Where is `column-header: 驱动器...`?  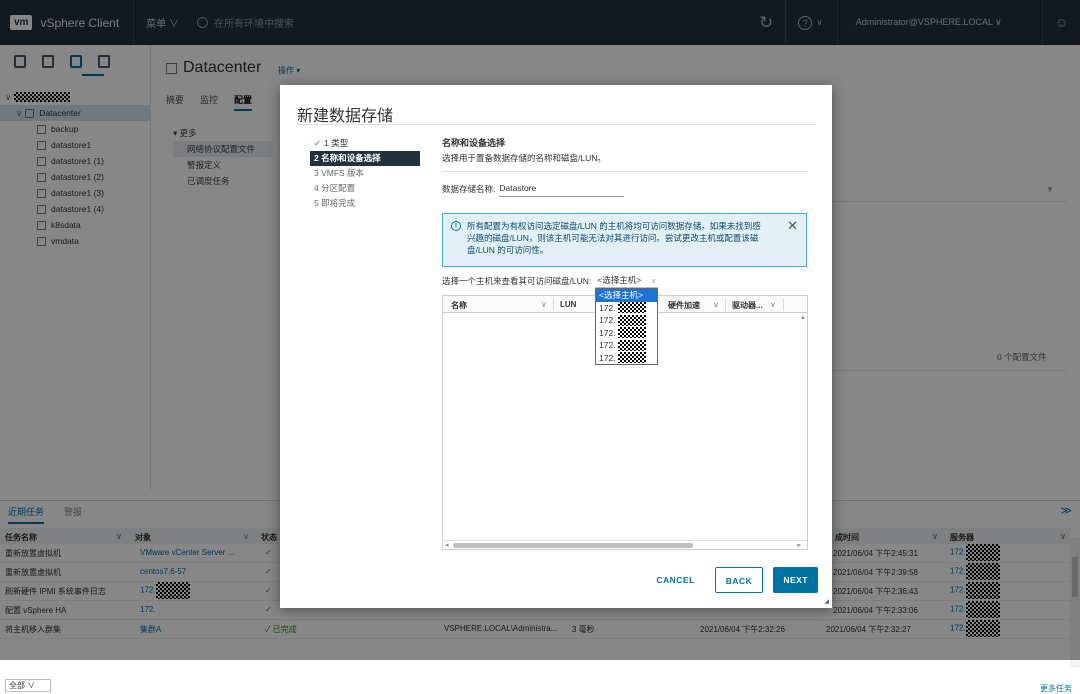 column-header: 驱动器... is located at coordinates (747, 305).